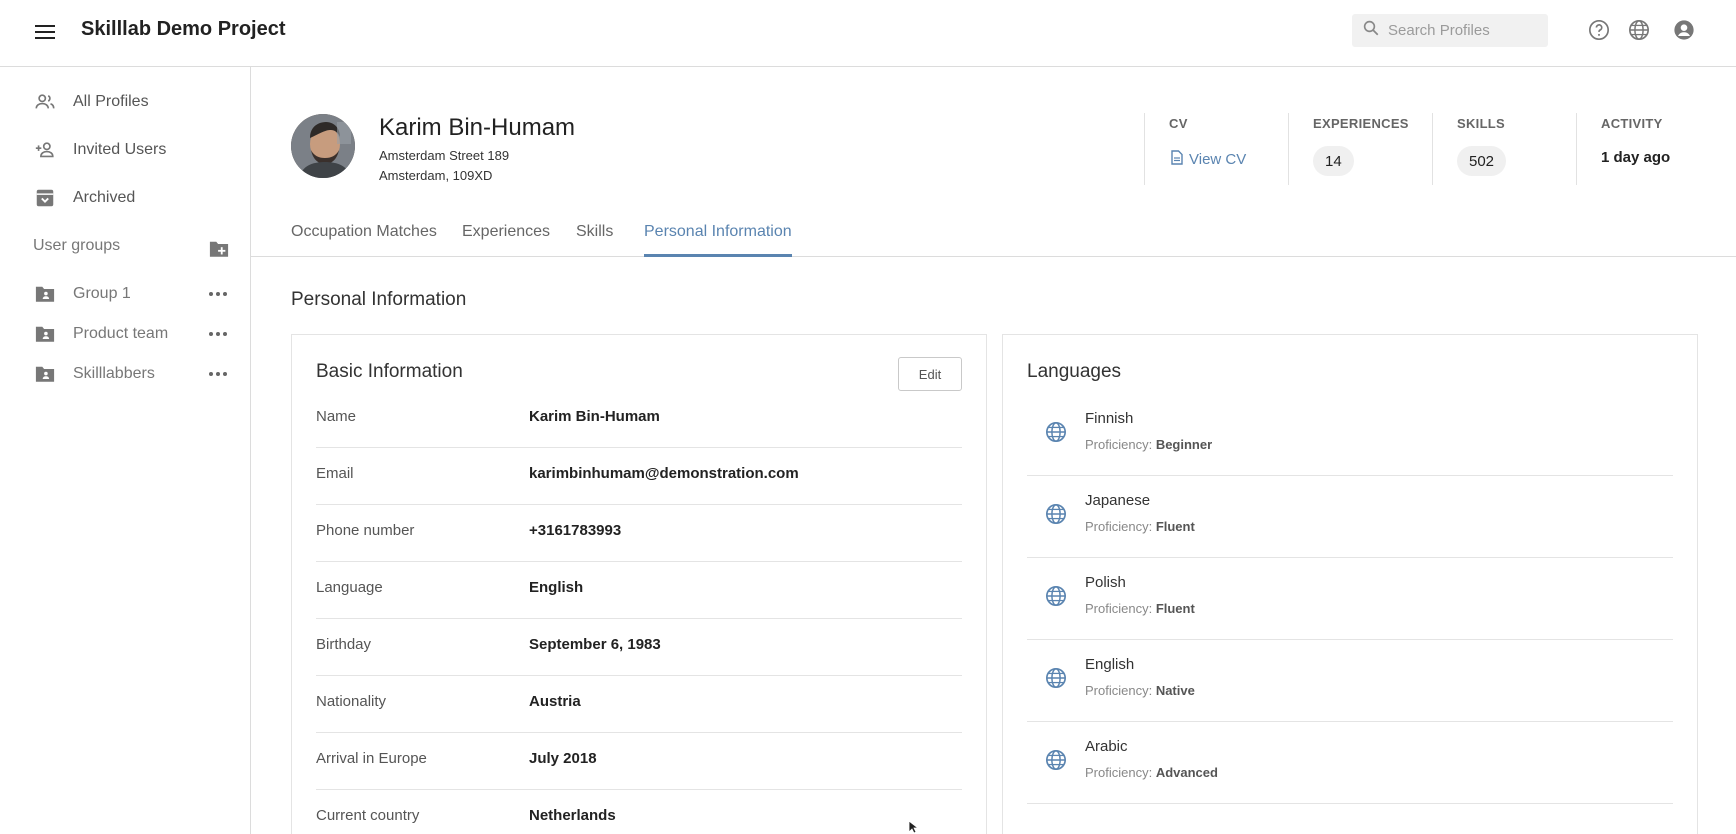 This screenshot has width=1736, height=834. Describe the element at coordinates (1074, 371) in the screenshot. I see `languages-title: Languages` at that location.